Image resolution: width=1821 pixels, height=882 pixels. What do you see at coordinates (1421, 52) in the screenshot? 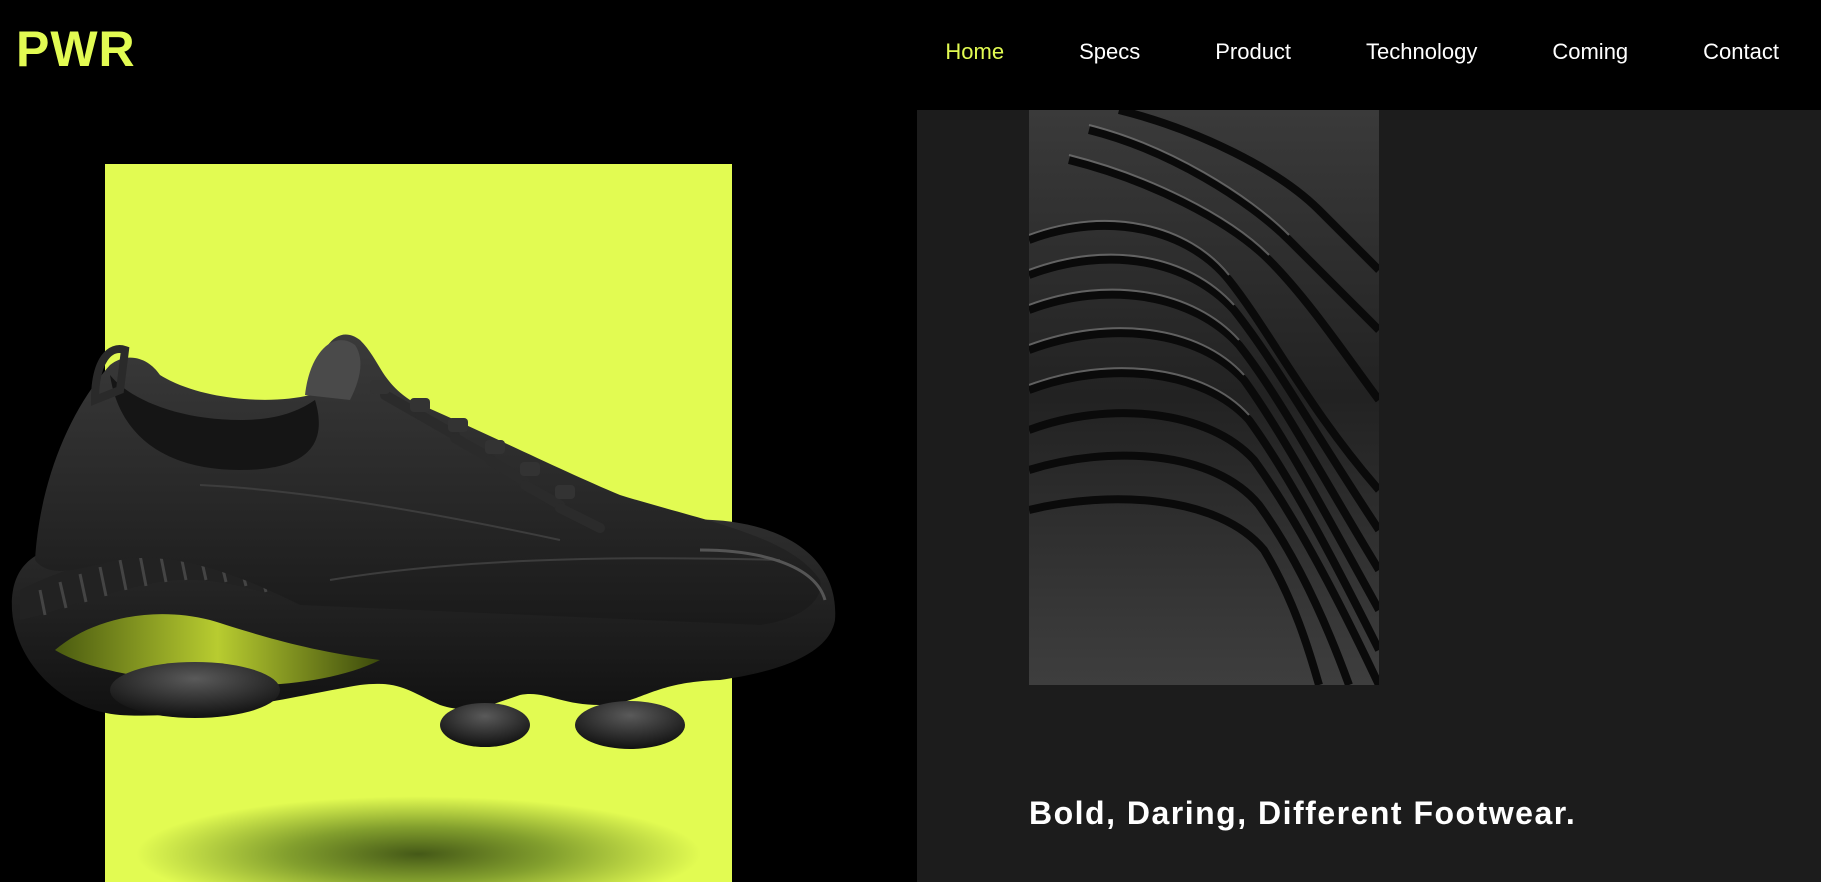
I see `nav-technology-link: Technology` at bounding box center [1421, 52].